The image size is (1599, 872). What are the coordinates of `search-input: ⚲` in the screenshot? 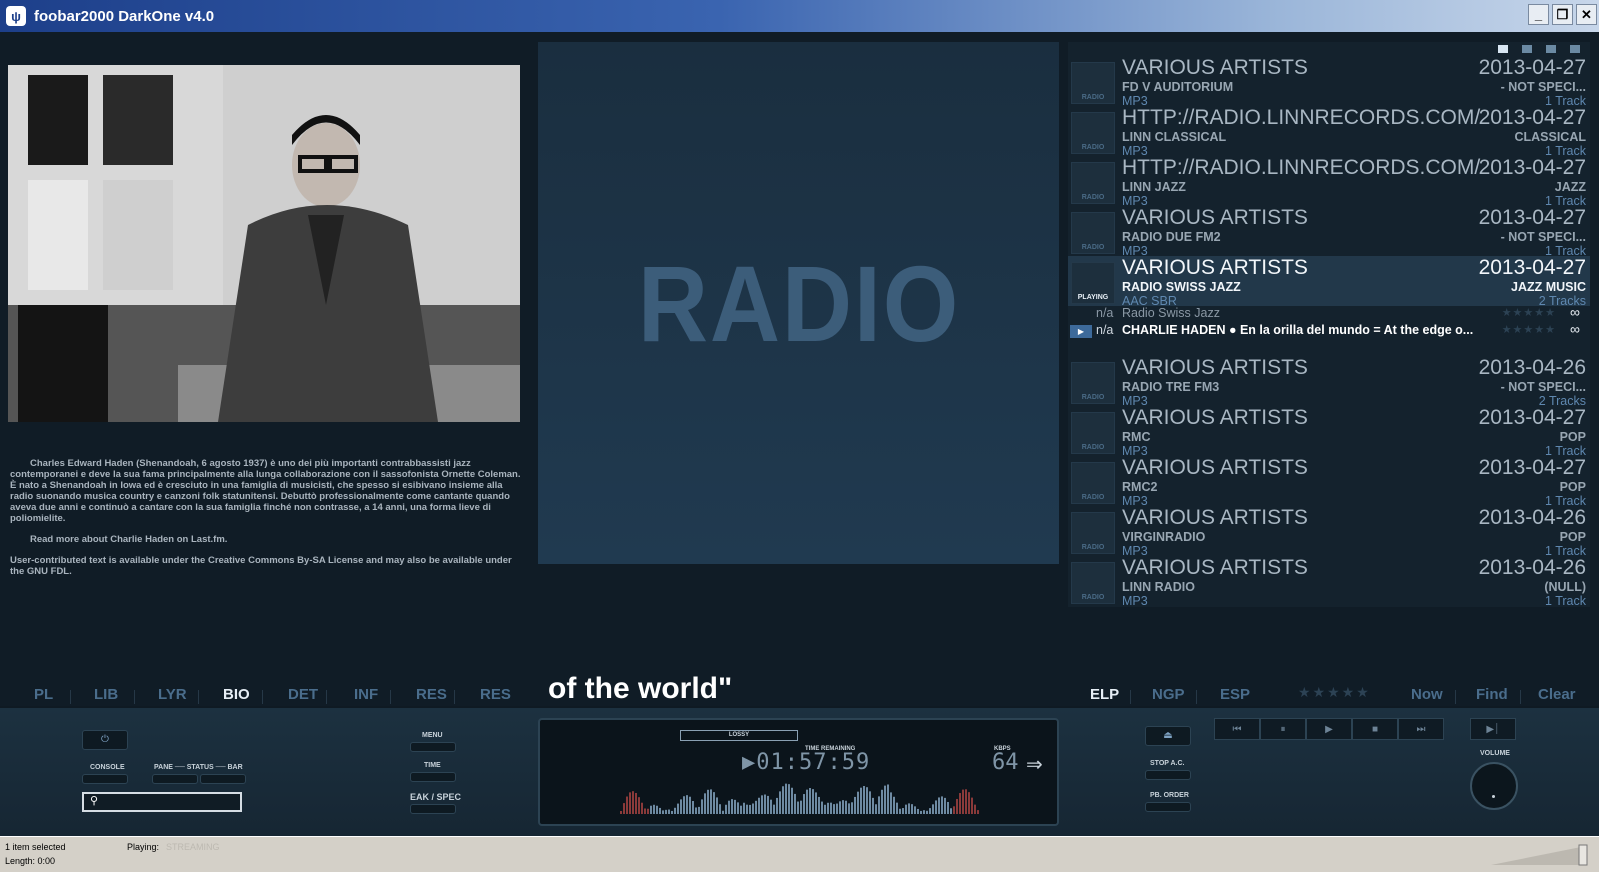 It's located at (162, 802).